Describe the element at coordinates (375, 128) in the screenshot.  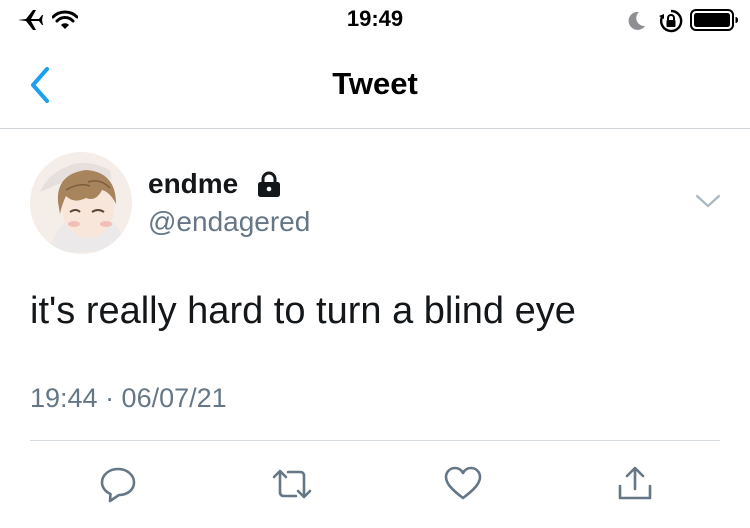
I see `nav-divider` at that location.